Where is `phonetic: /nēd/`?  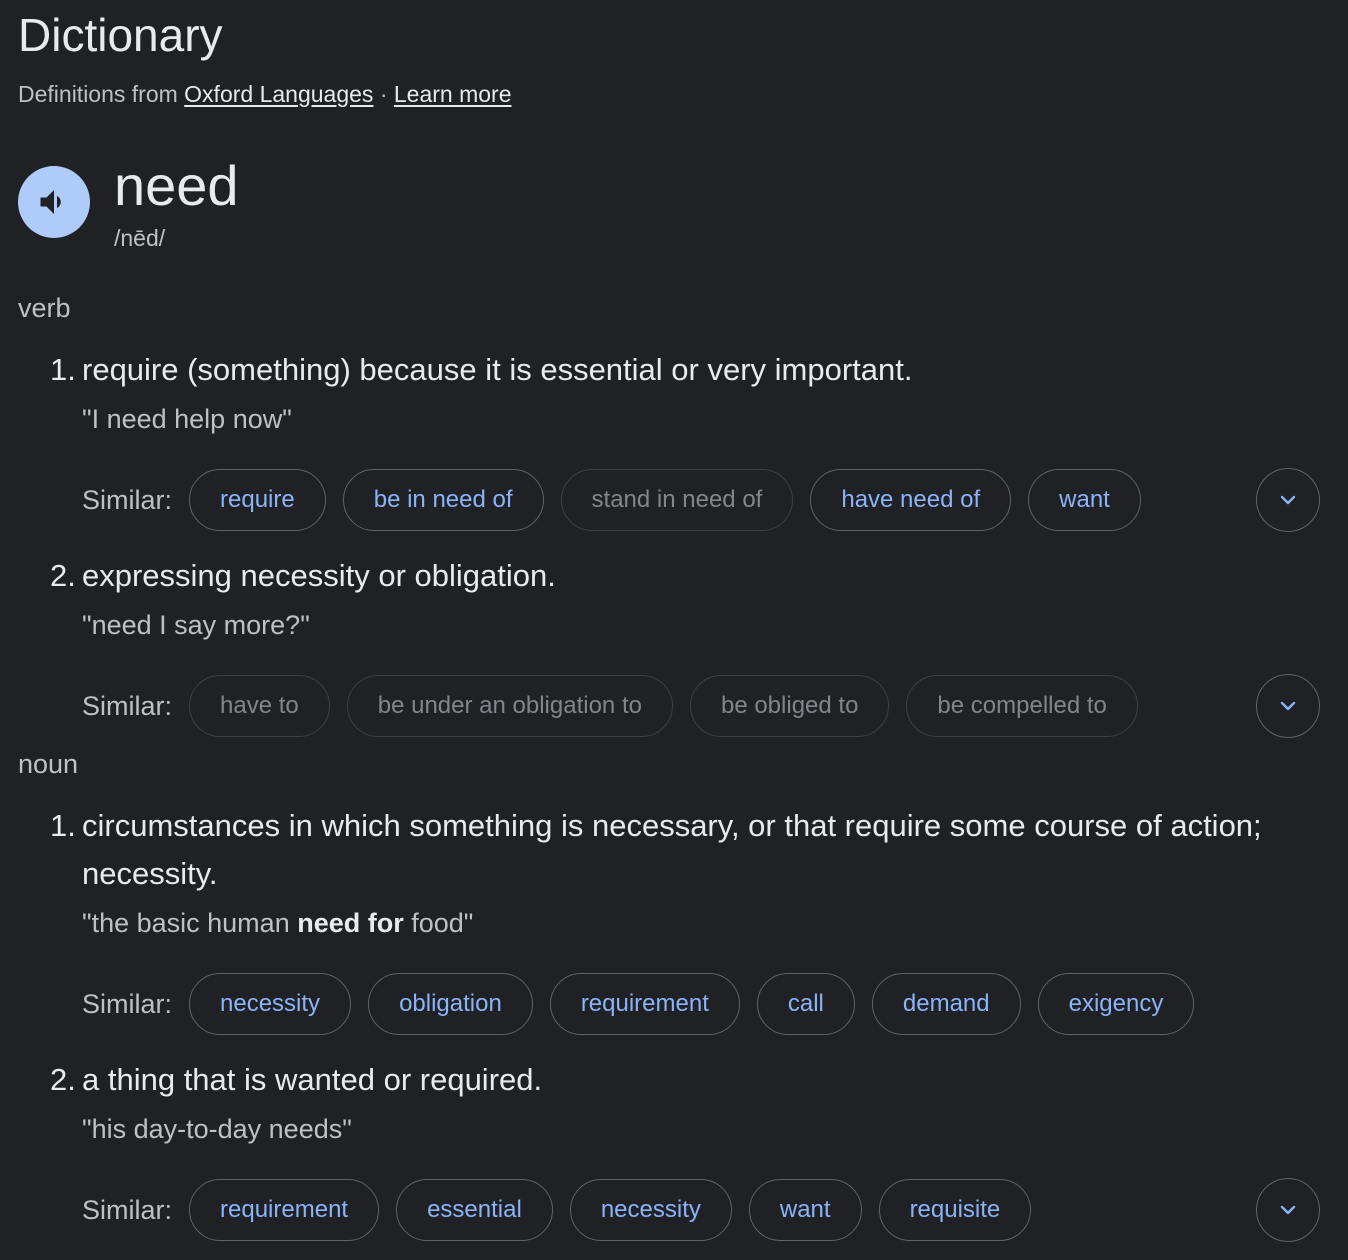
phonetic: /nēd/ is located at coordinates (140, 238).